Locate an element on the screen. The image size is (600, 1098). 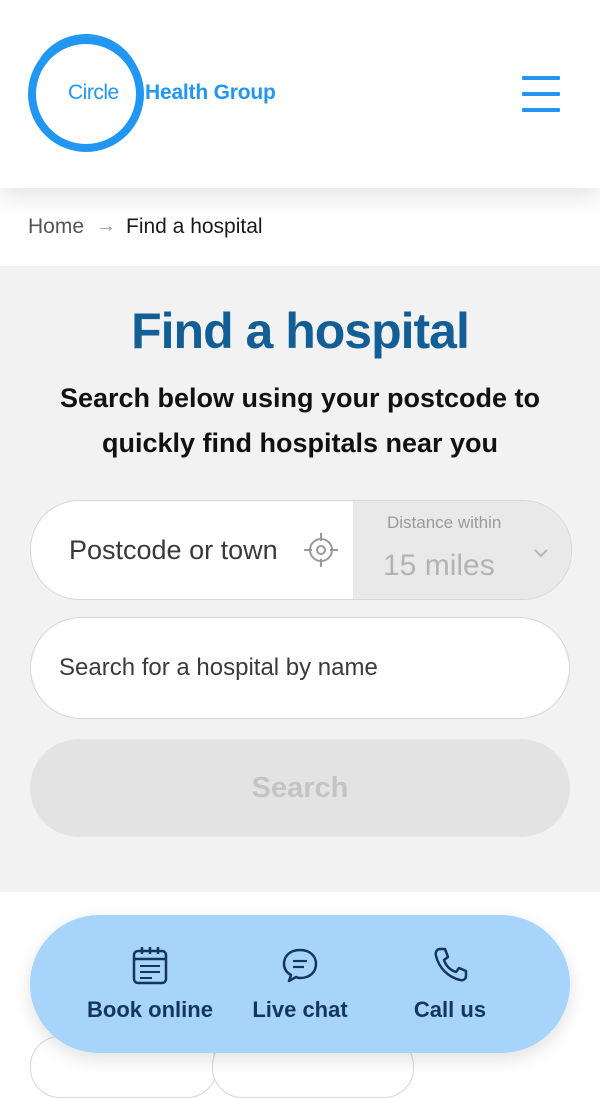
distance-label: Distance within is located at coordinates (444, 522).